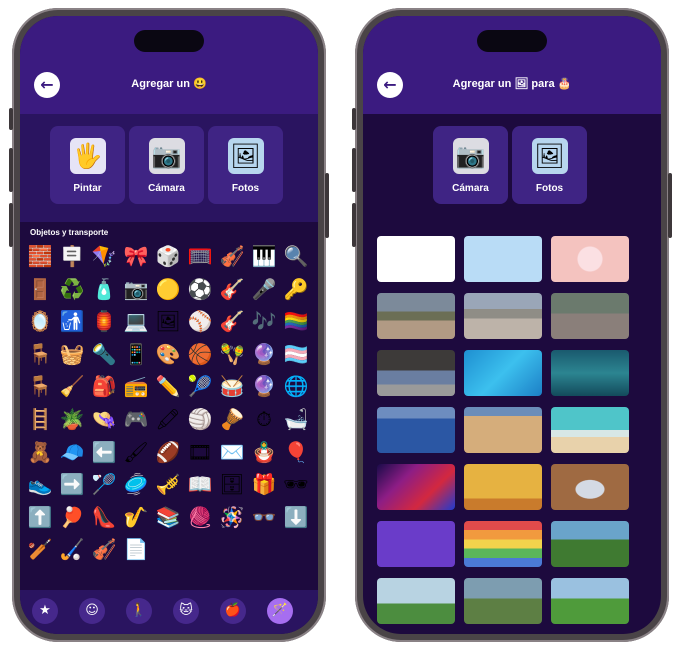  I want to click on emoji-option: 🏏, so click(40, 549).